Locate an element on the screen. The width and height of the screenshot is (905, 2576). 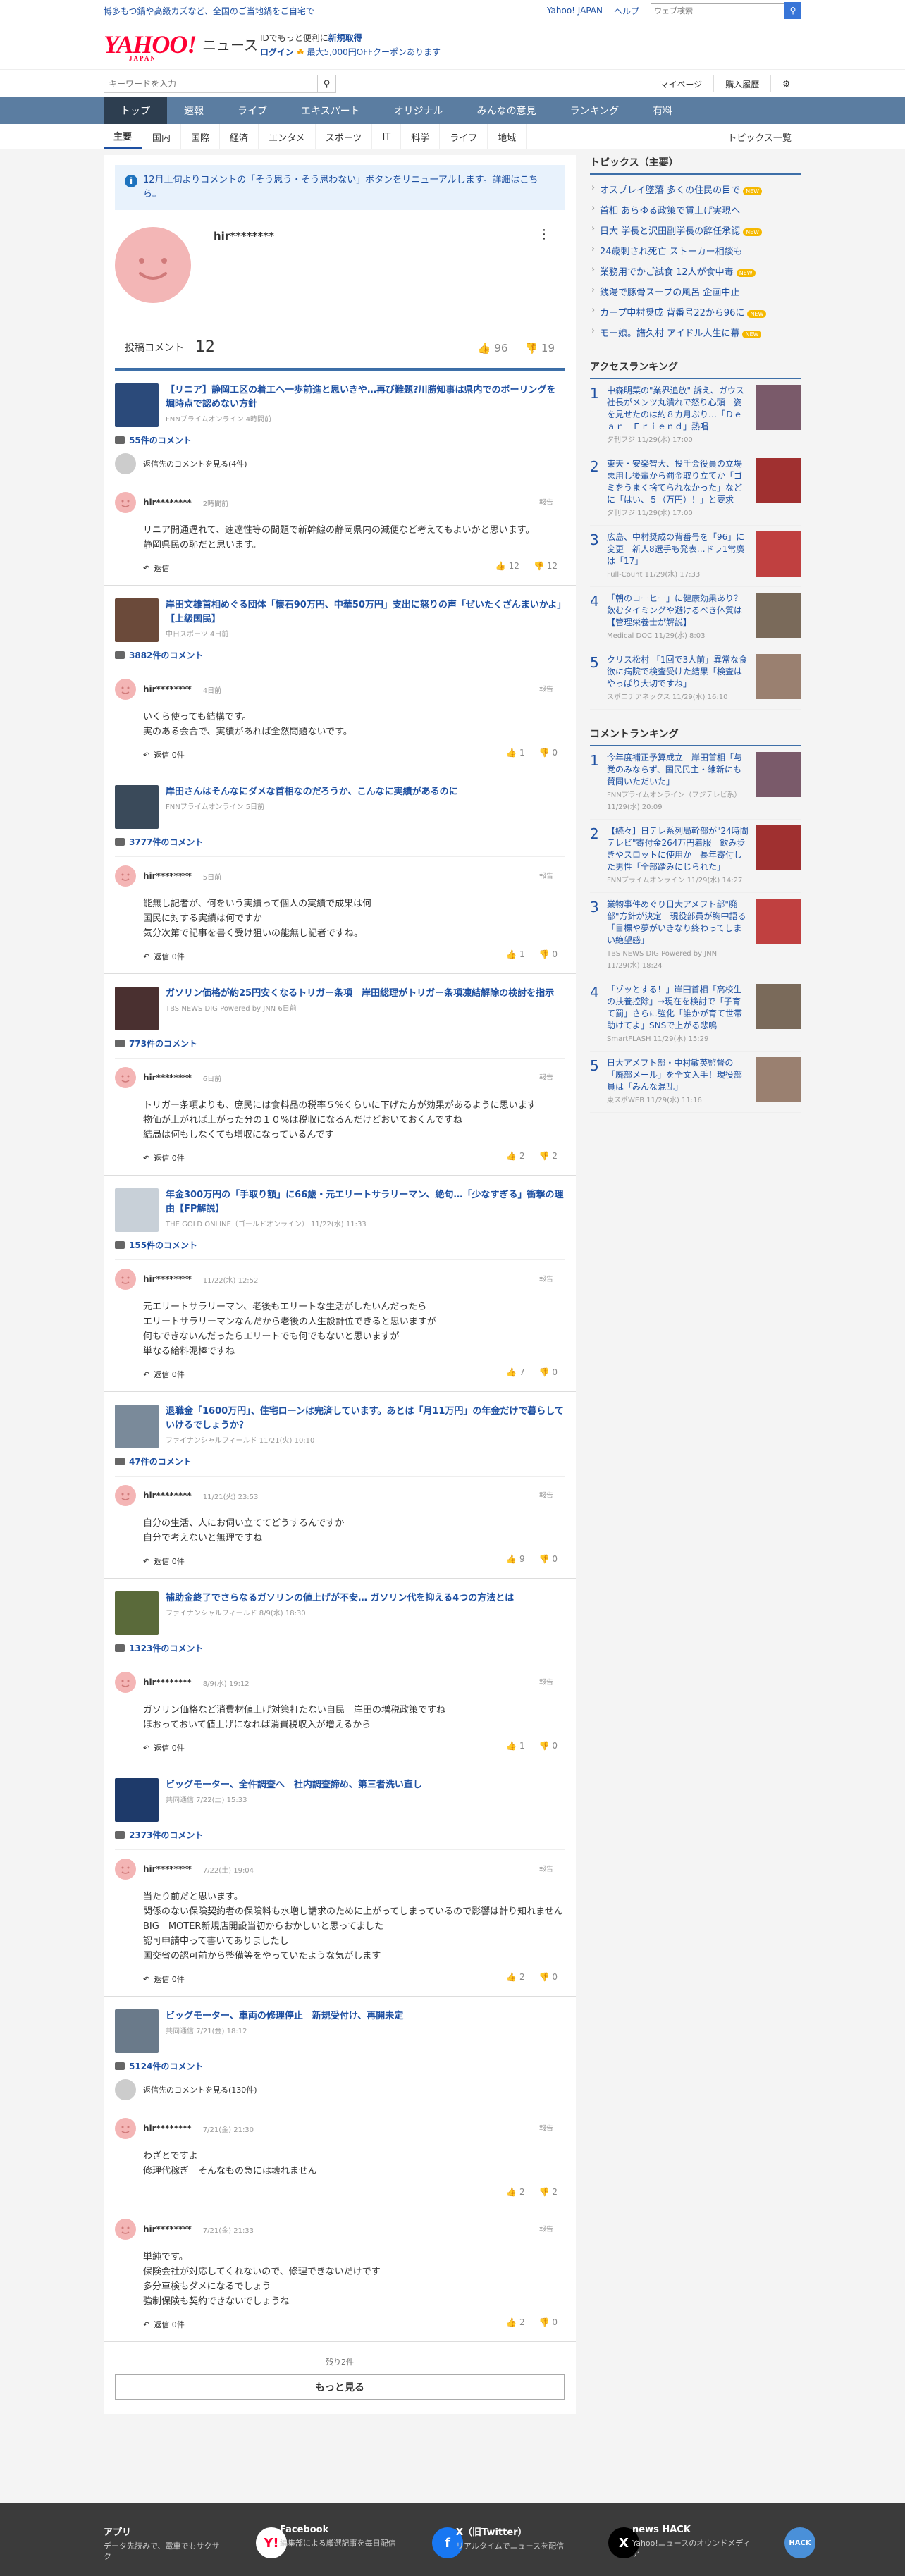
gnav-item: エキスパート is located at coordinates (331, 111).